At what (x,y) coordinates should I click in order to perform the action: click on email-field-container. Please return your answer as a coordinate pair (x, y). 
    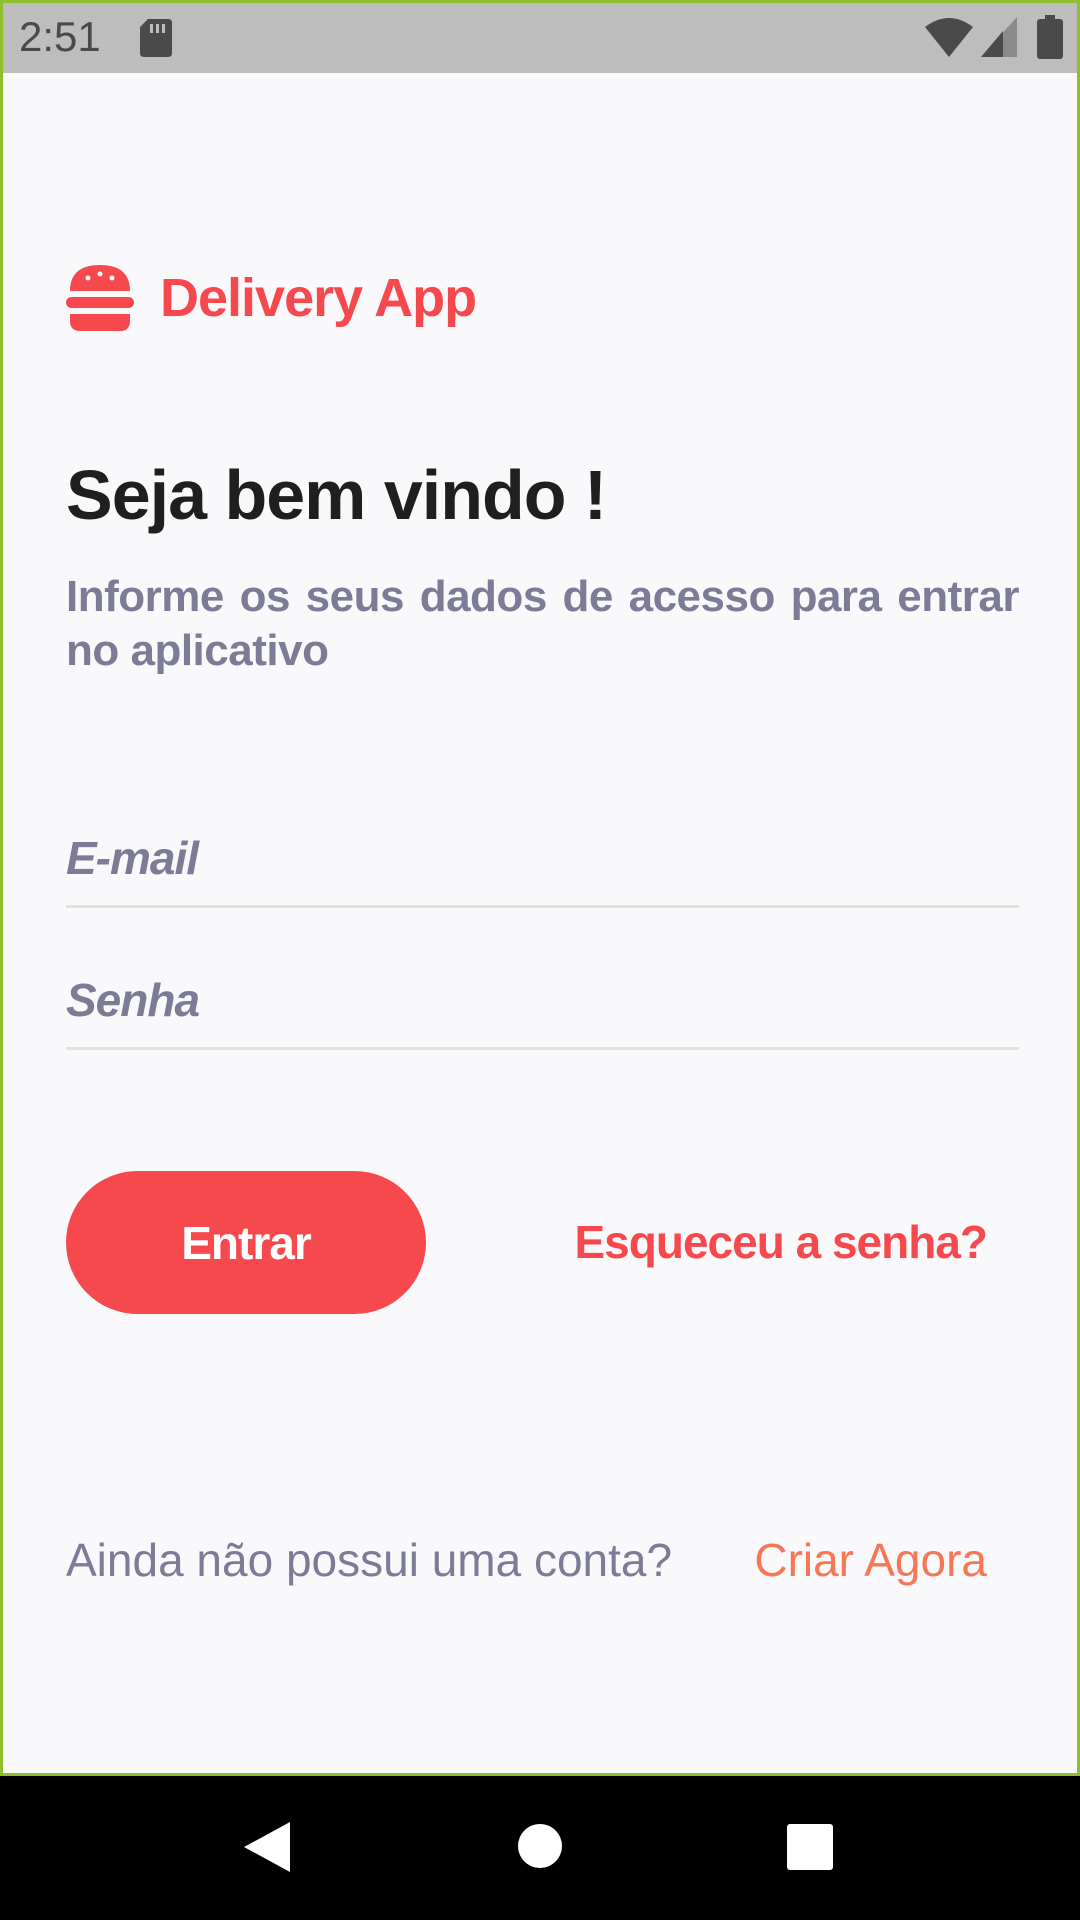
    Looking at the image, I should click on (542, 859).